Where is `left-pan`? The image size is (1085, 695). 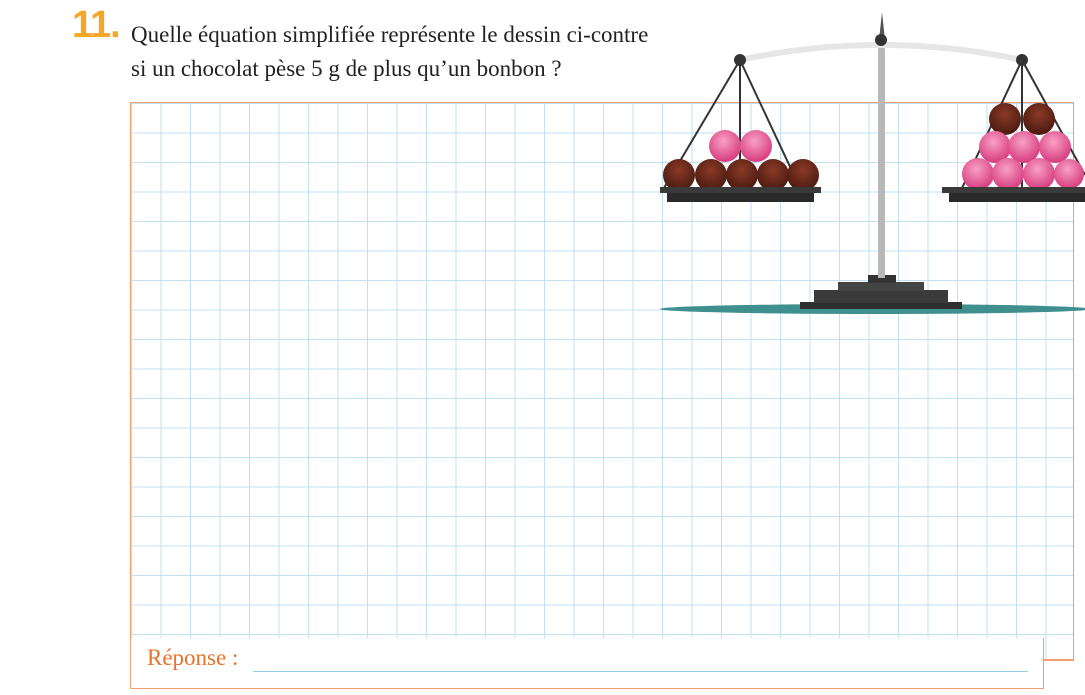
left-pan is located at coordinates (740, 194).